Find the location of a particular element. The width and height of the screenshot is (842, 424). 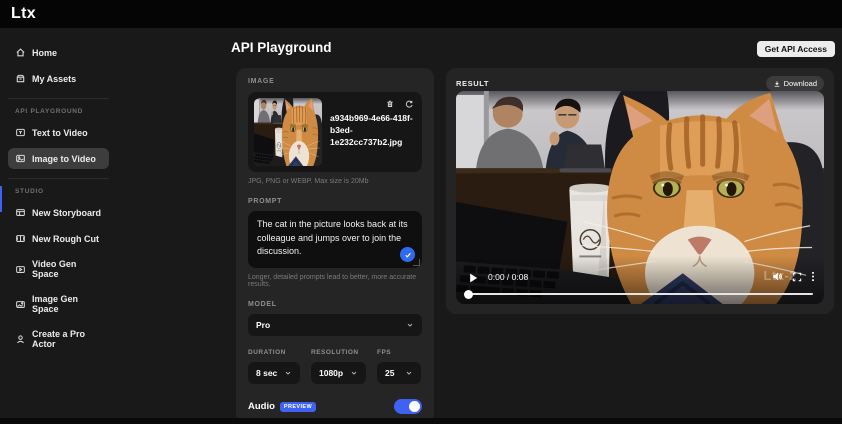

play-button is located at coordinates (473, 278).